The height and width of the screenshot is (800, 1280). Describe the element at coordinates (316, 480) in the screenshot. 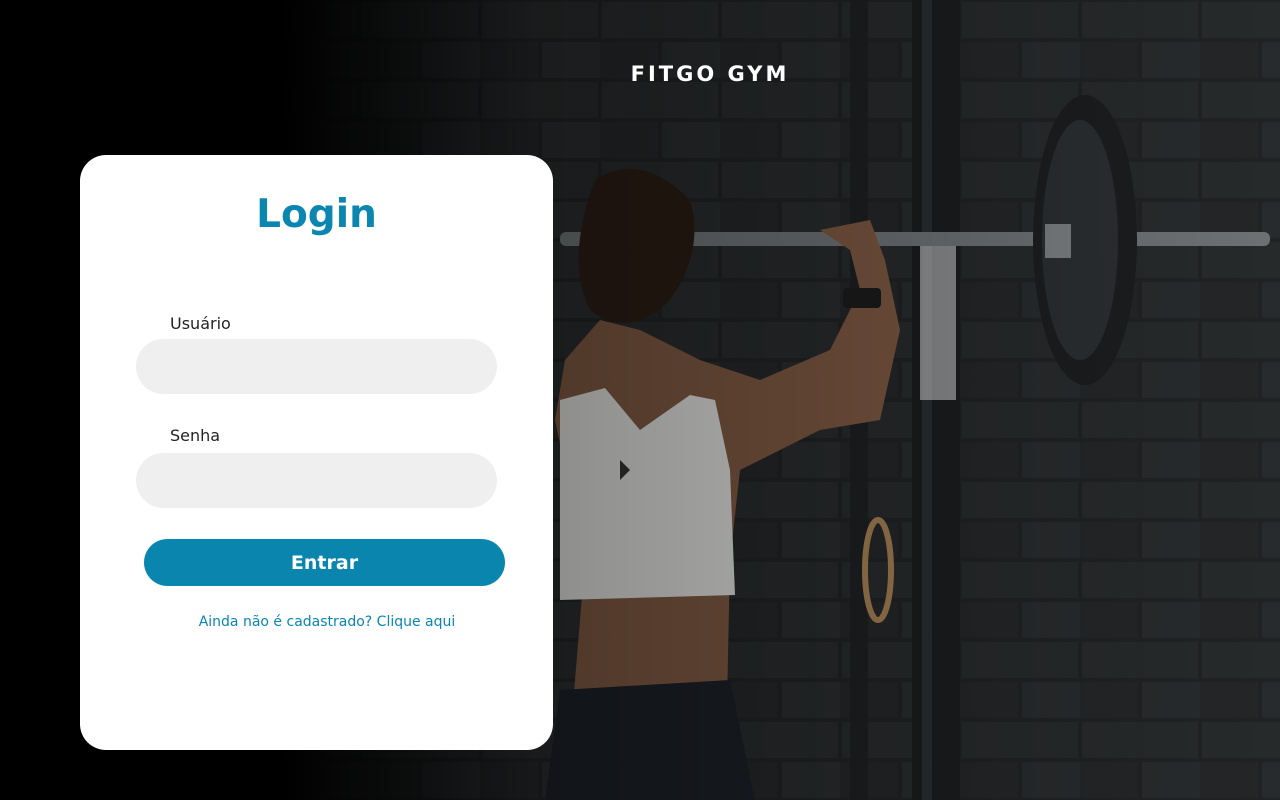

I see `password-input` at that location.